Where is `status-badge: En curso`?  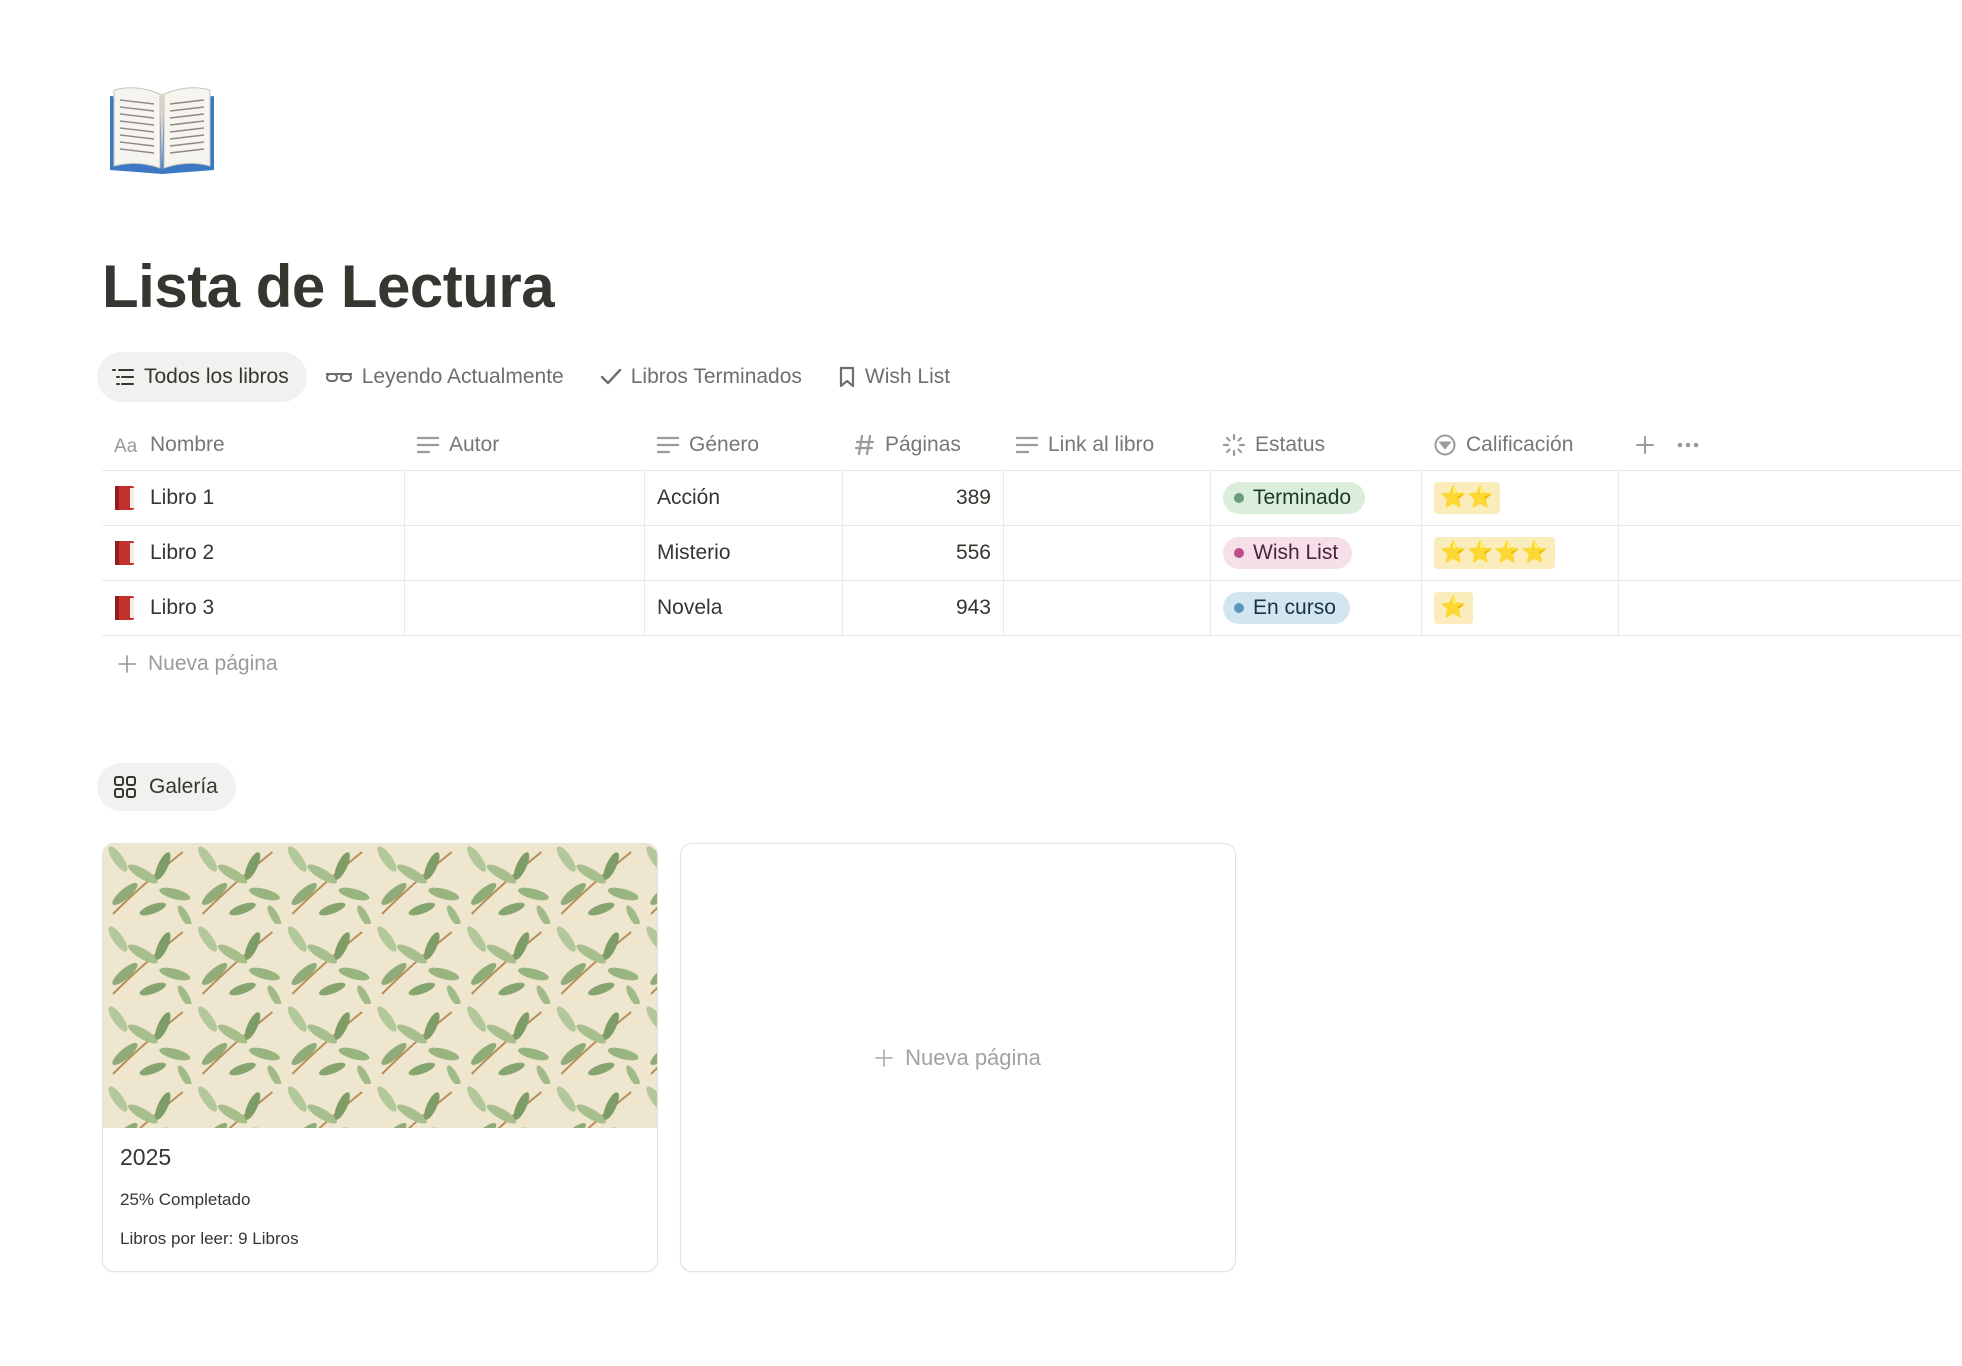 status-badge: En curso is located at coordinates (1286, 608).